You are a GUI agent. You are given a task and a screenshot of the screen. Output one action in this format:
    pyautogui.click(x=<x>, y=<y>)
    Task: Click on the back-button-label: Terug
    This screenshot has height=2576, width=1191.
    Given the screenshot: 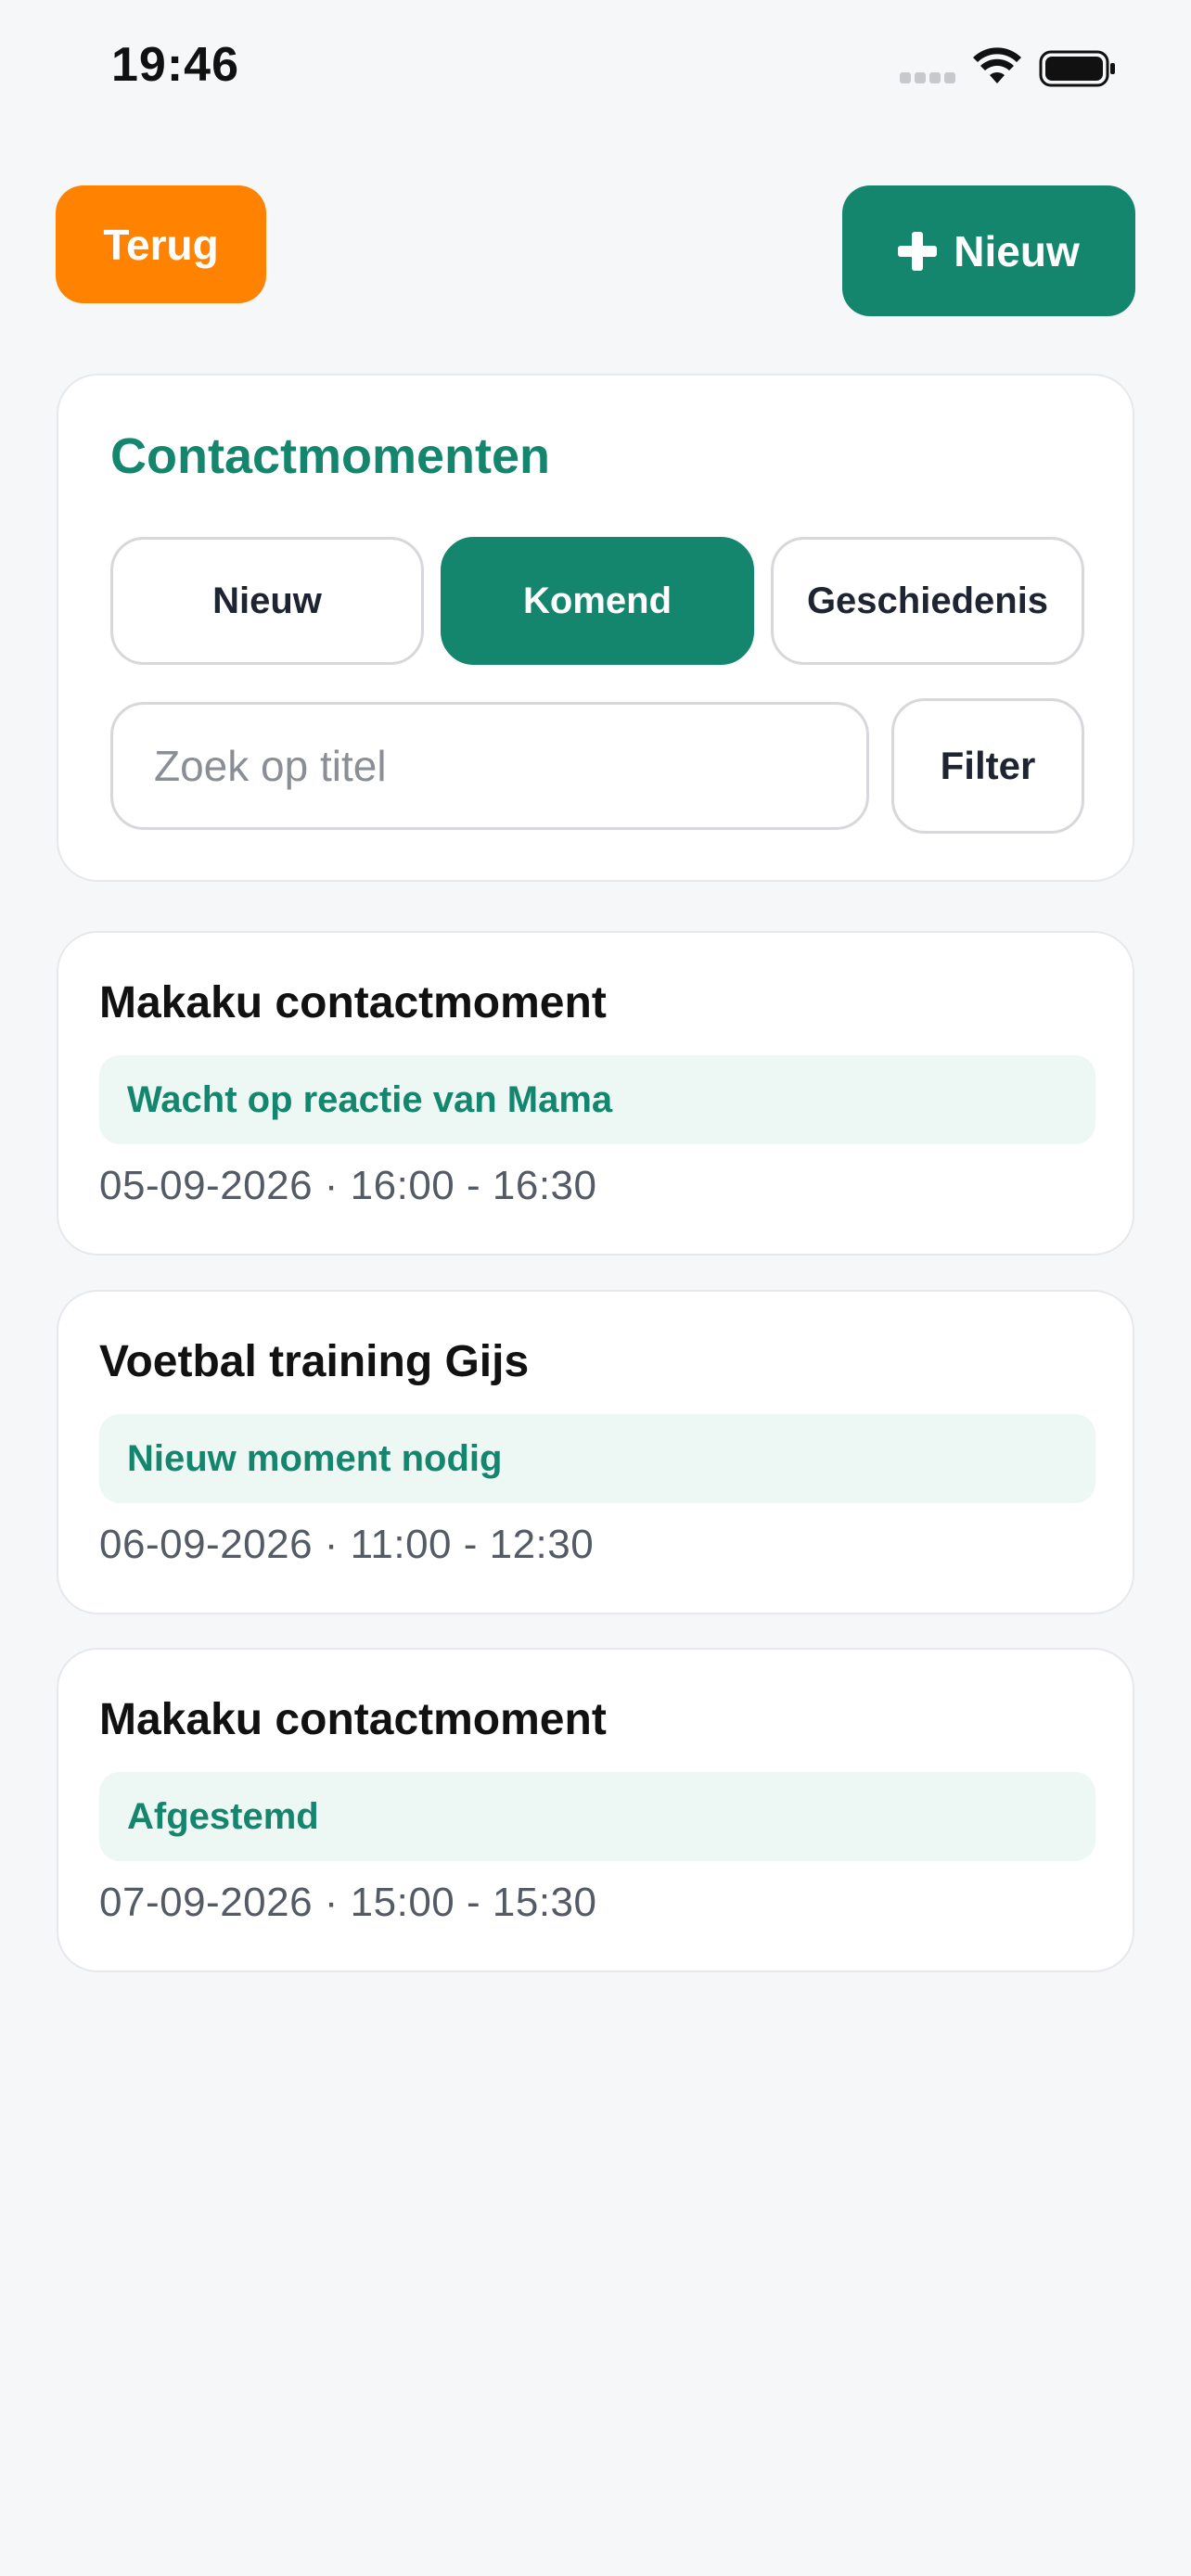 What is the action you would take?
    pyautogui.click(x=161, y=244)
    